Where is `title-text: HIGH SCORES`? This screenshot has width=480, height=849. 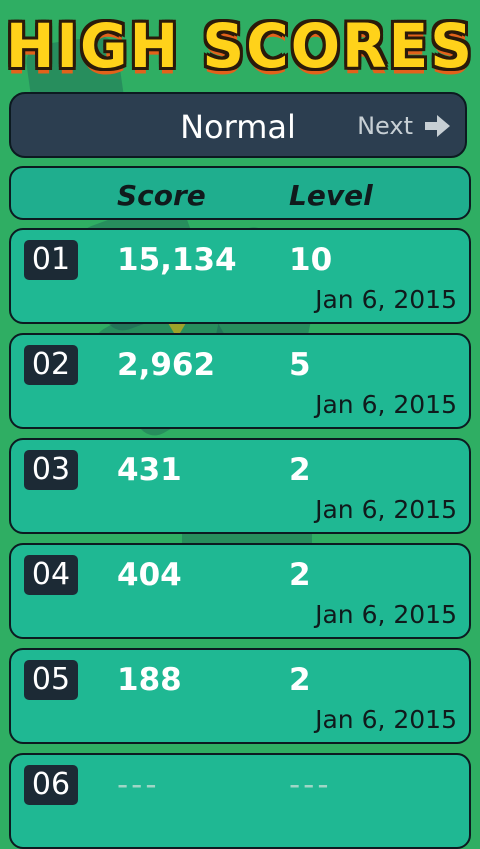 title-text: HIGH SCORES is located at coordinates (240, 46).